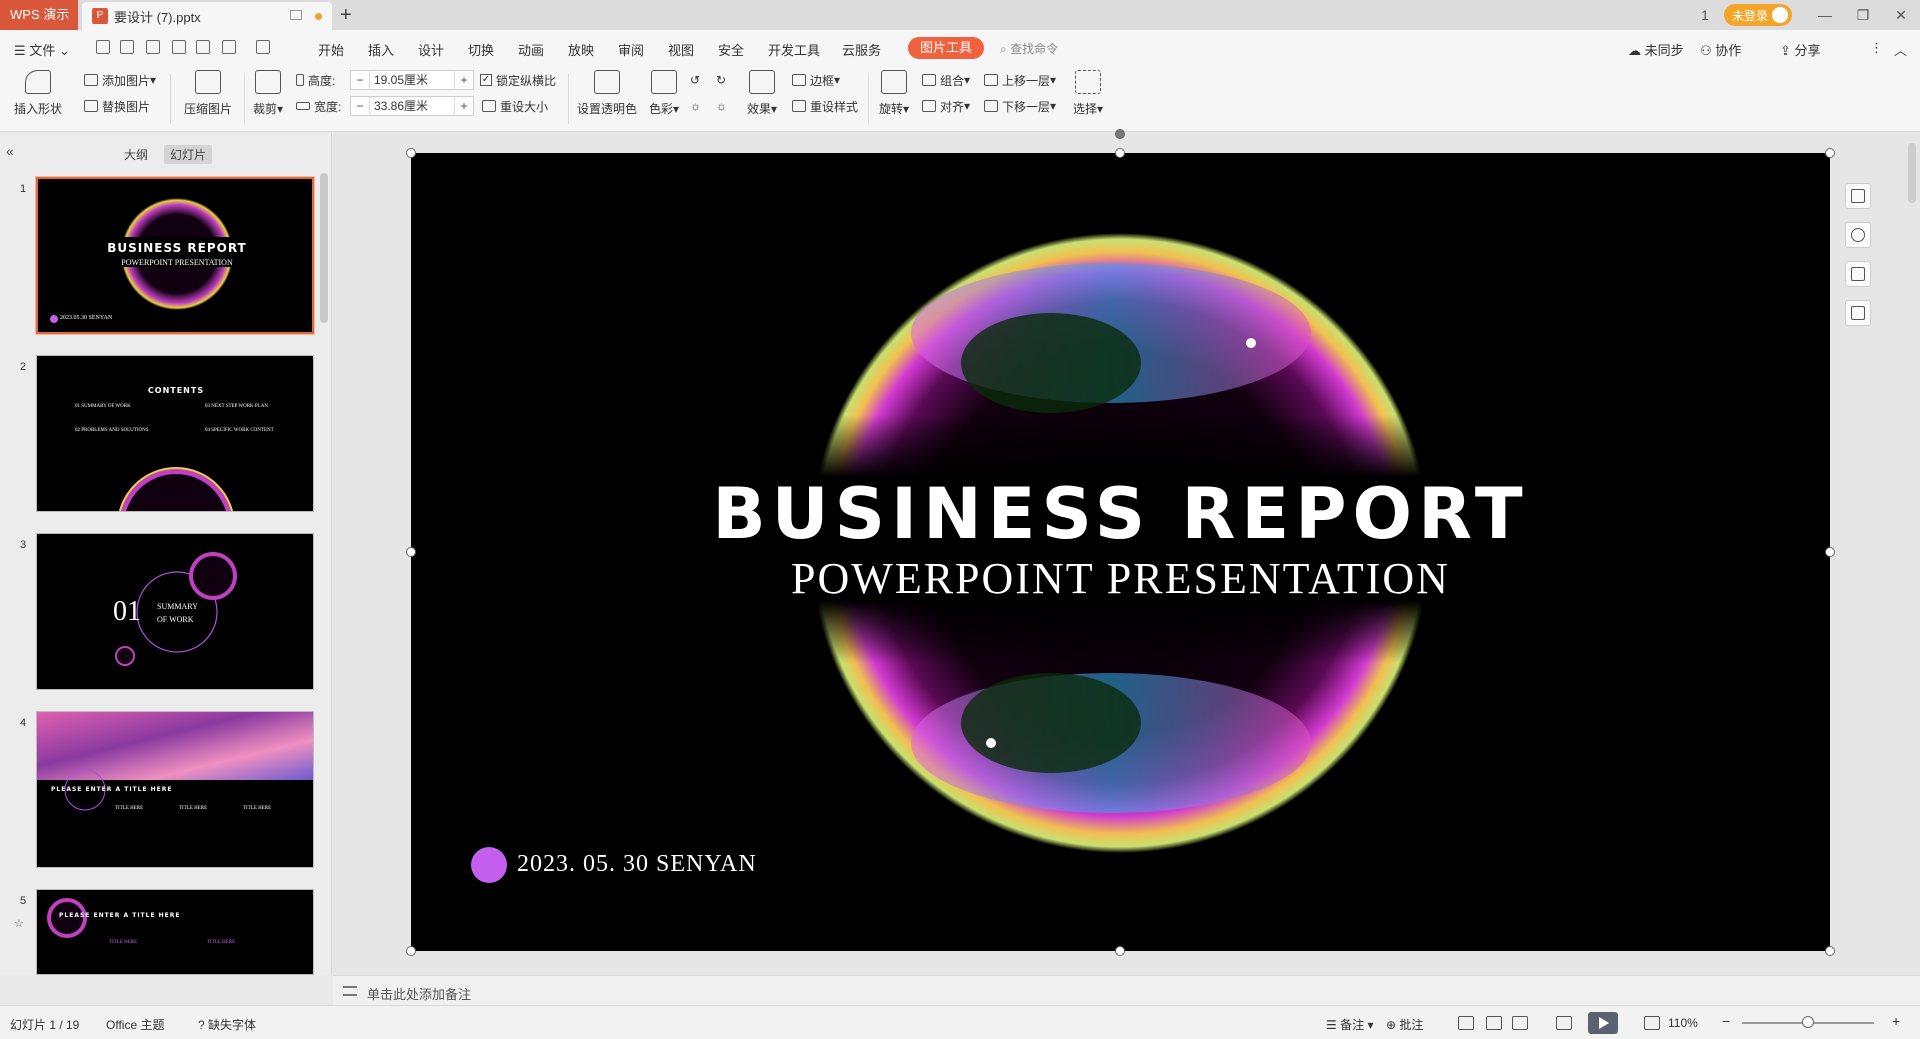 The image size is (1920, 1039). I want to click on close-button: ✕, so click(1901, 15).